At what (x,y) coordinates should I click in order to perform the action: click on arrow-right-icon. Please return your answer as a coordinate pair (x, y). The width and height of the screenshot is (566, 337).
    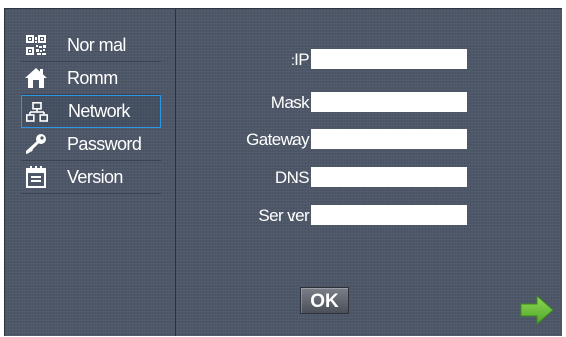
    Looking at the image, I should click on (537, 312).